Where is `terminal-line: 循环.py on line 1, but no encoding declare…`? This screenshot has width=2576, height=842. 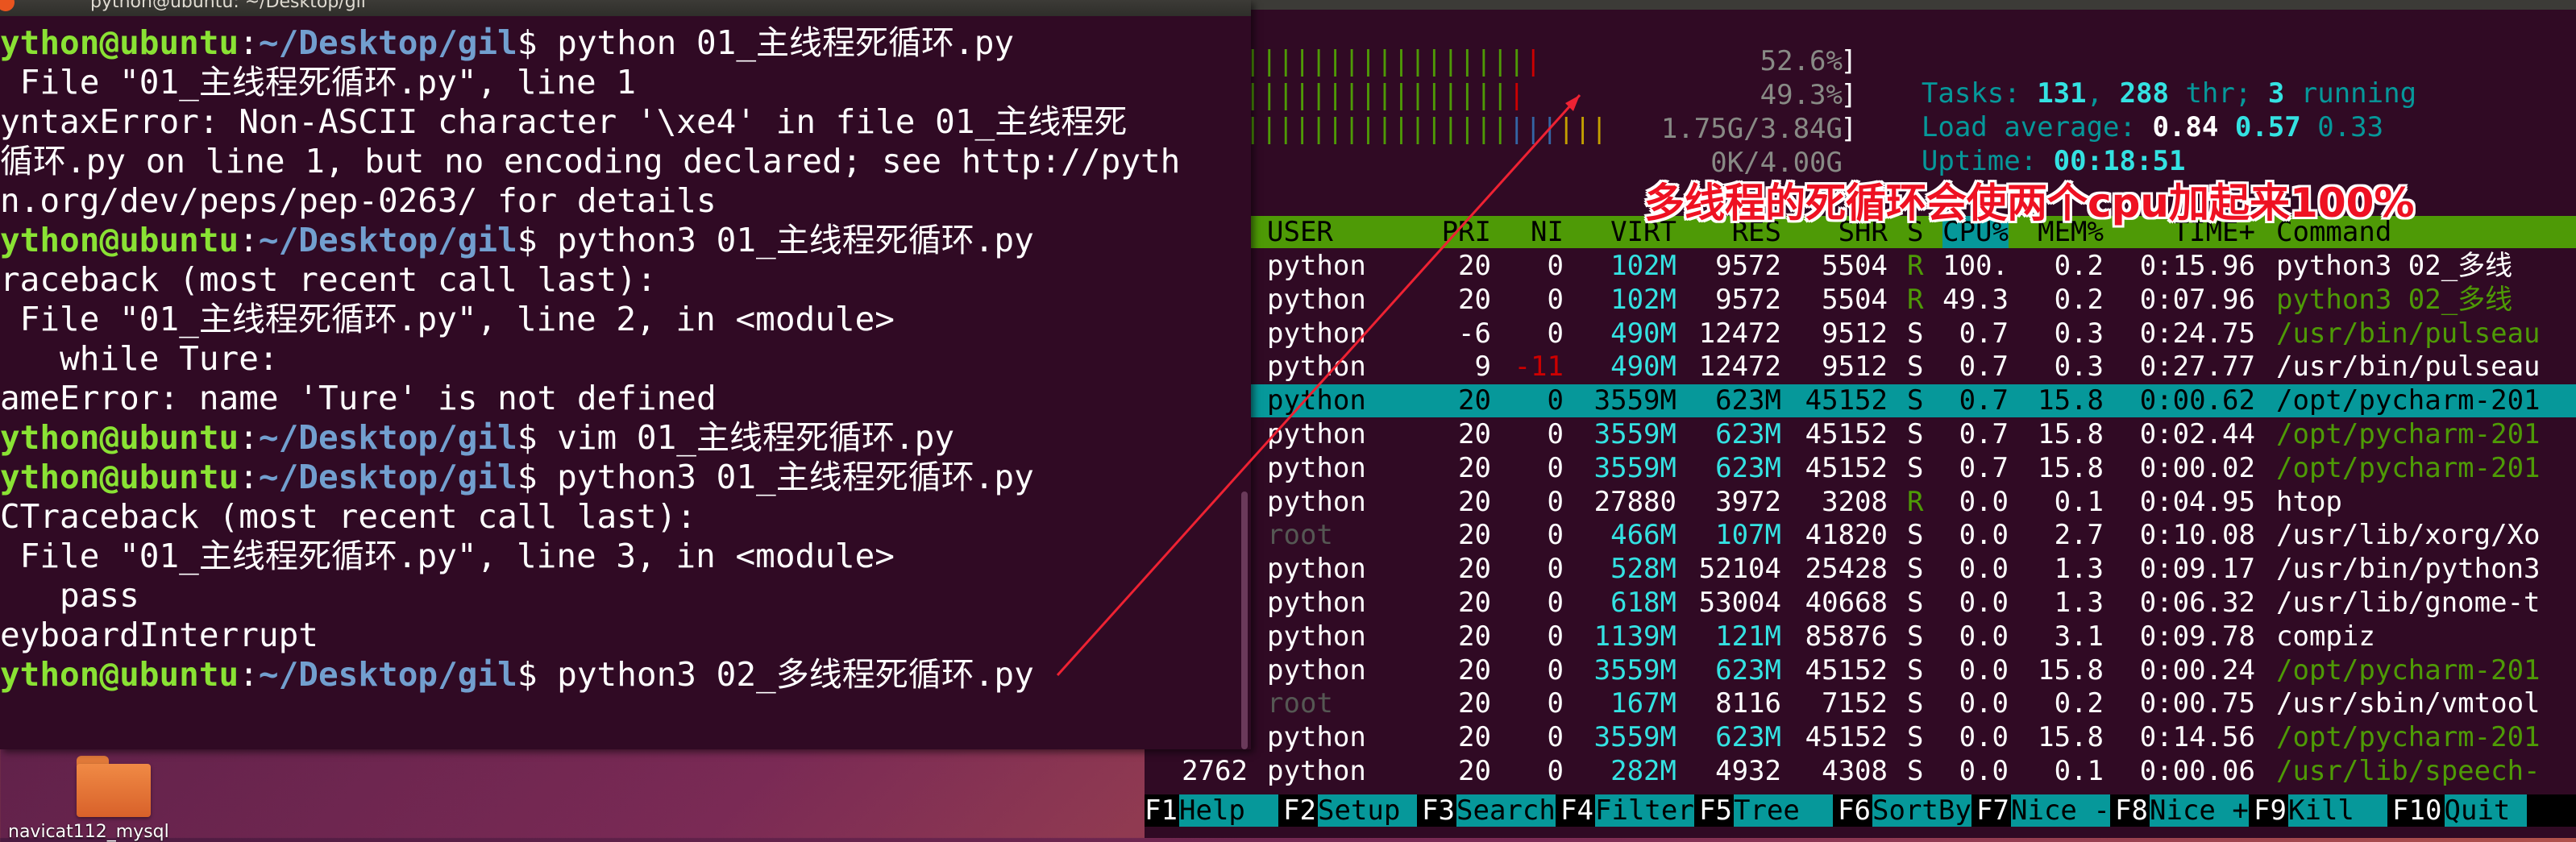
terminal-line: 循环.py on line 1, but no encoding declare… is located at coordinates (590, 161).